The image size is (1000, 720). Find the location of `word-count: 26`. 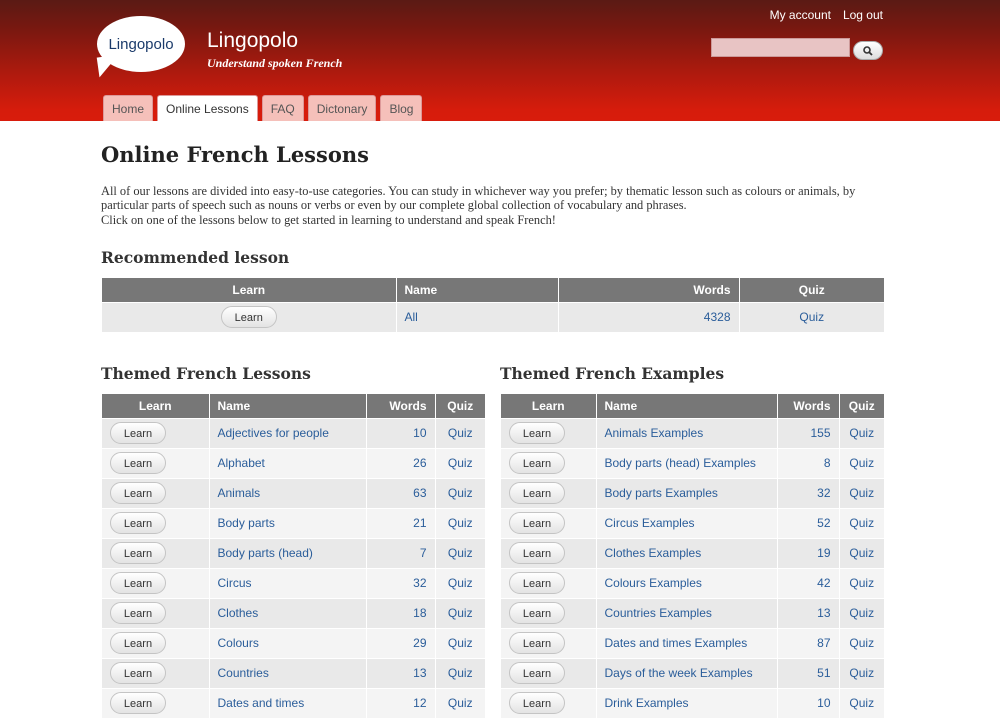

word-count: 26 is located at coordinates (401, 462).